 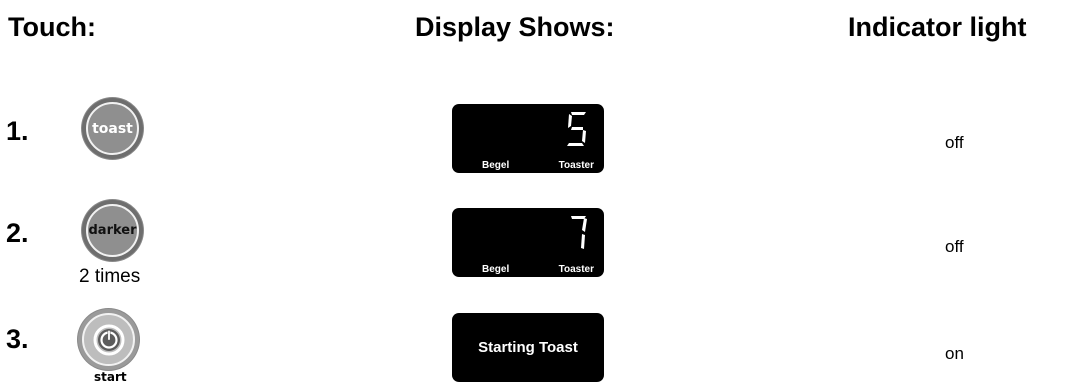 What do you see at coordinates (954, 353) in the screenshot?
I see `indicator-step-3: on` at bounding box center [954, 353].